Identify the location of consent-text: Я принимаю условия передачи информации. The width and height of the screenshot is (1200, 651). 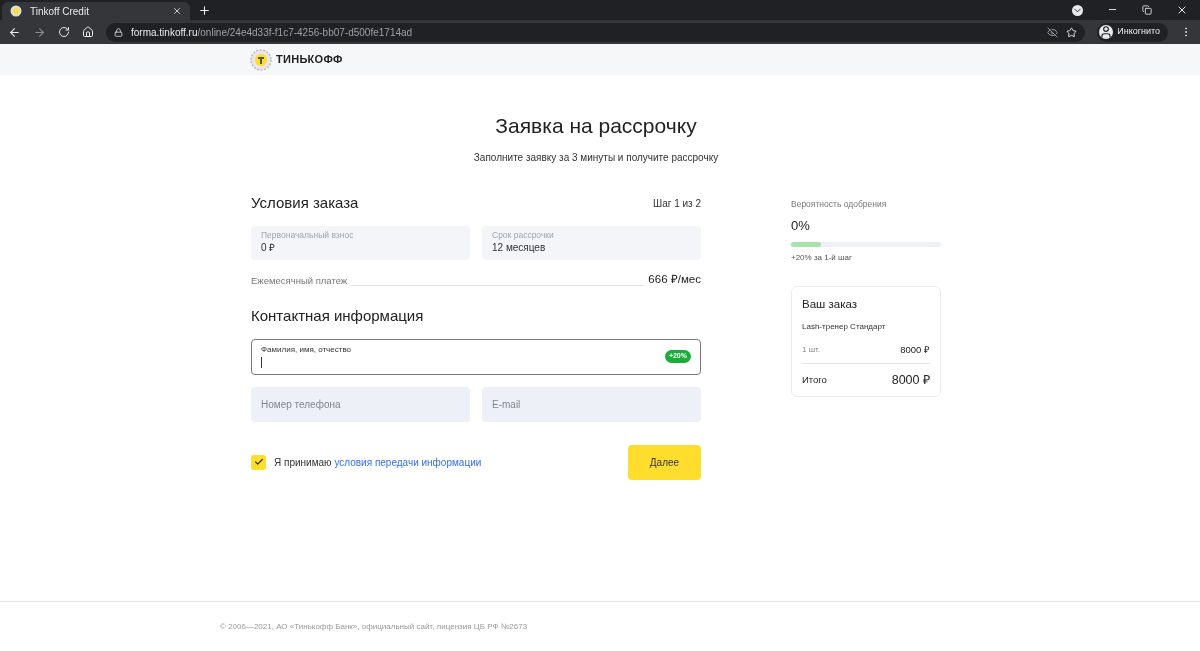
(378, 462).